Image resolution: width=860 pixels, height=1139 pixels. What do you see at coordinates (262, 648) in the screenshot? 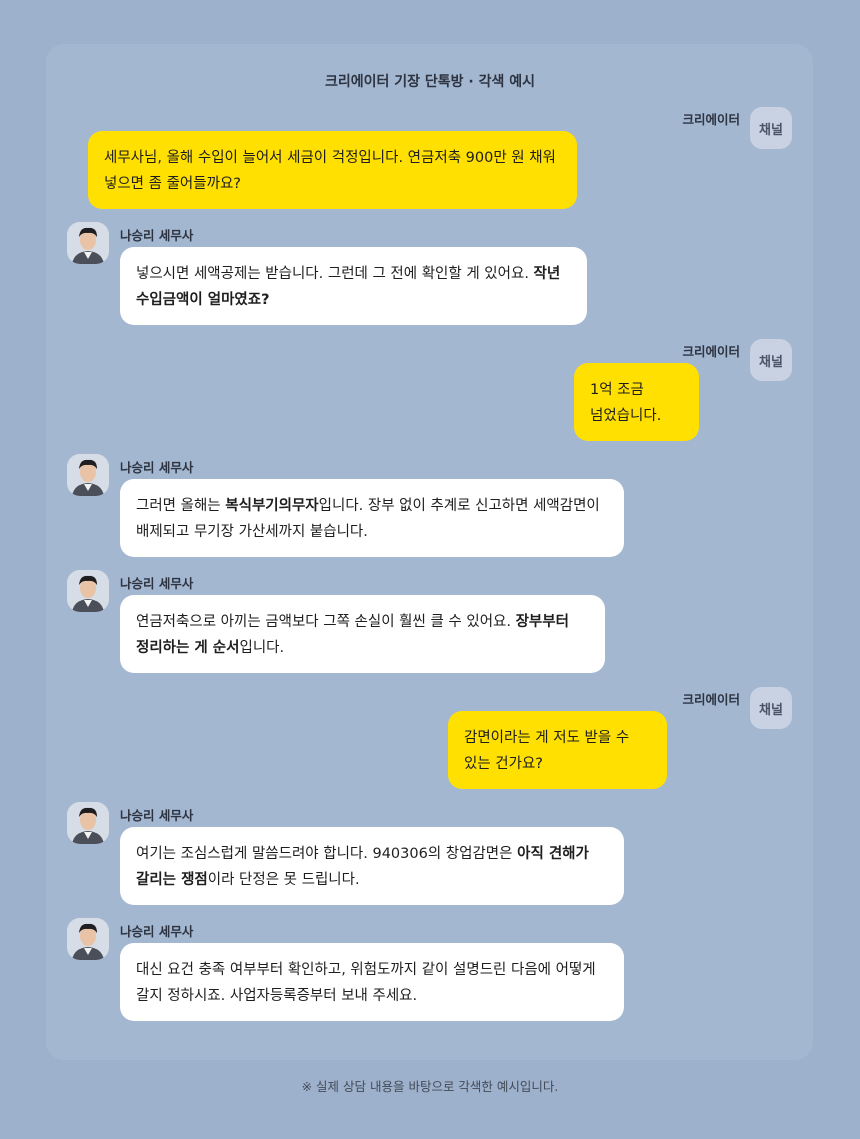
I see `message-text: 입니다.` at bounding box center [262, 648].